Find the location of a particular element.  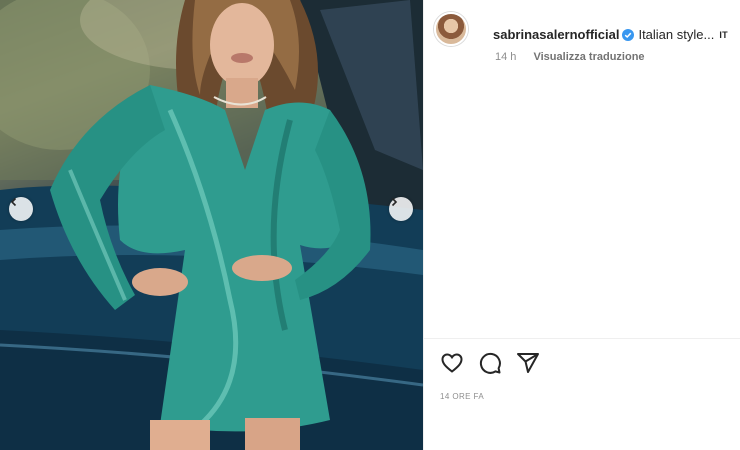

paper-plane-icon is located at coordinates (528, 363).